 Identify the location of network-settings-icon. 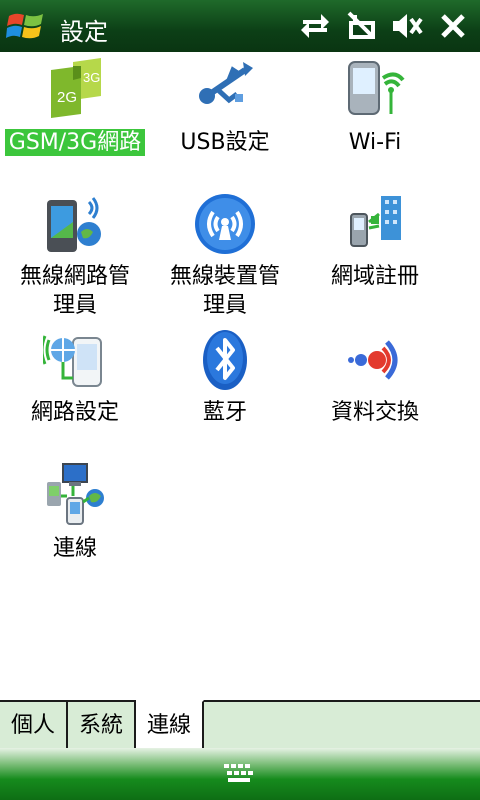
(72, 361).